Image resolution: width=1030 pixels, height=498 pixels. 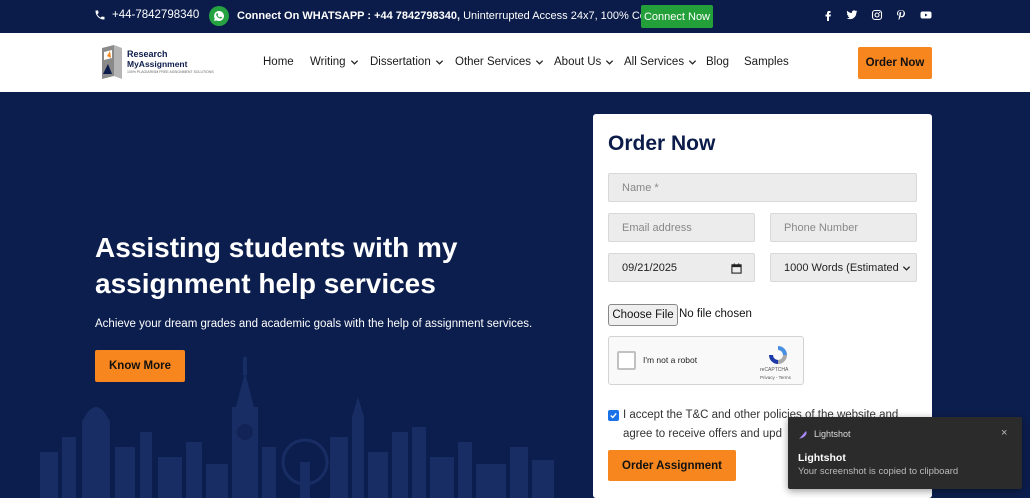 What do you see at coordinates (640, 187) in the screenshot?
I see `name-placeholder: Name *` at bounding box center [640, 187].